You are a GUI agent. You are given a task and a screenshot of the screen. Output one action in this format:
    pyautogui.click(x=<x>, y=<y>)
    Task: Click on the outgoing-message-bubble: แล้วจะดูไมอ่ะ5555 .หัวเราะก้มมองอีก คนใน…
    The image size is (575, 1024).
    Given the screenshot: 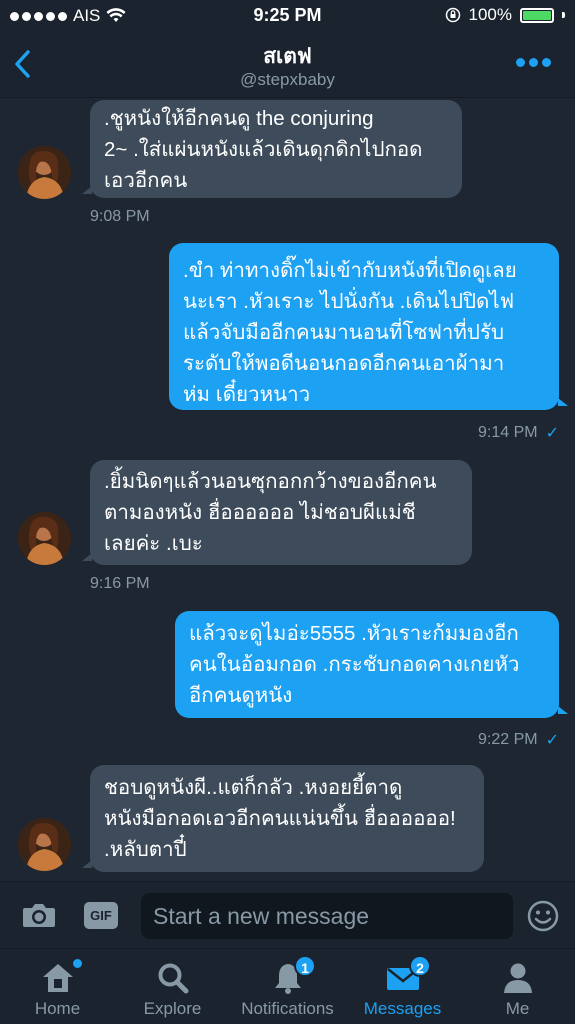 What is the action you would take?
    pyautogui.click(x=371, y=664)
    